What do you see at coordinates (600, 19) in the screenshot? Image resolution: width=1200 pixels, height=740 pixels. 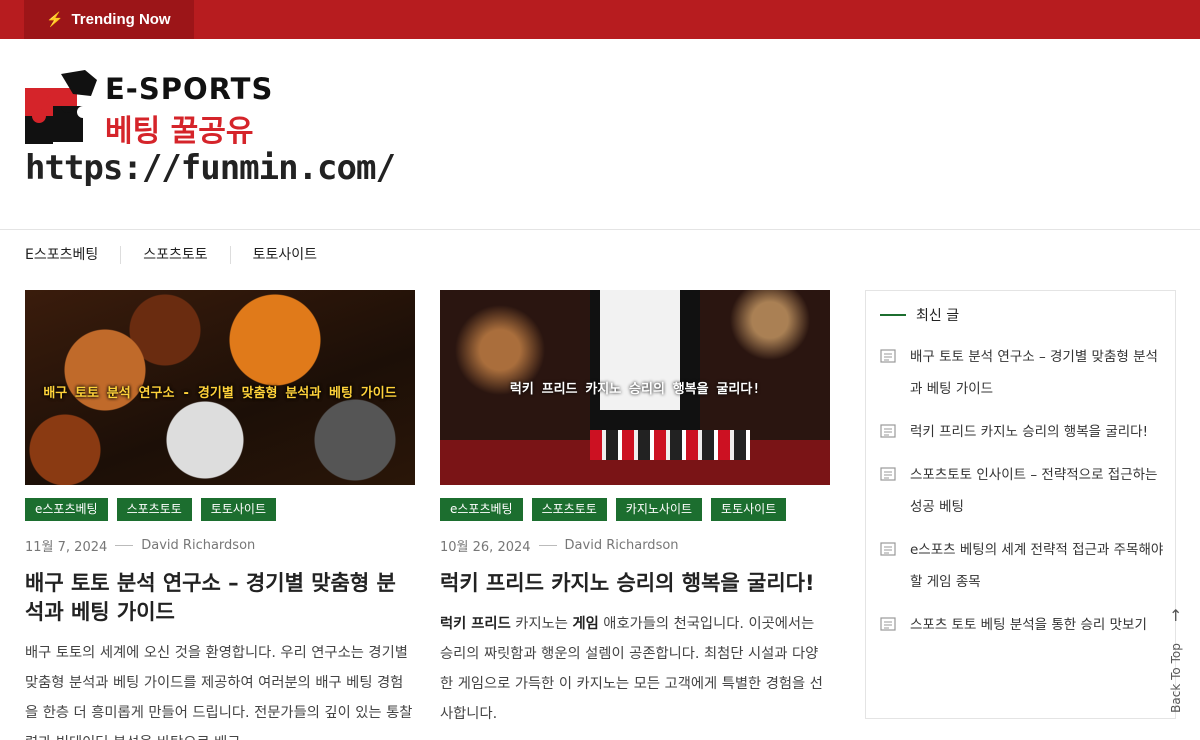 I see `top-bar: ⚡ Trending Now` at bounding box center [600, 19].